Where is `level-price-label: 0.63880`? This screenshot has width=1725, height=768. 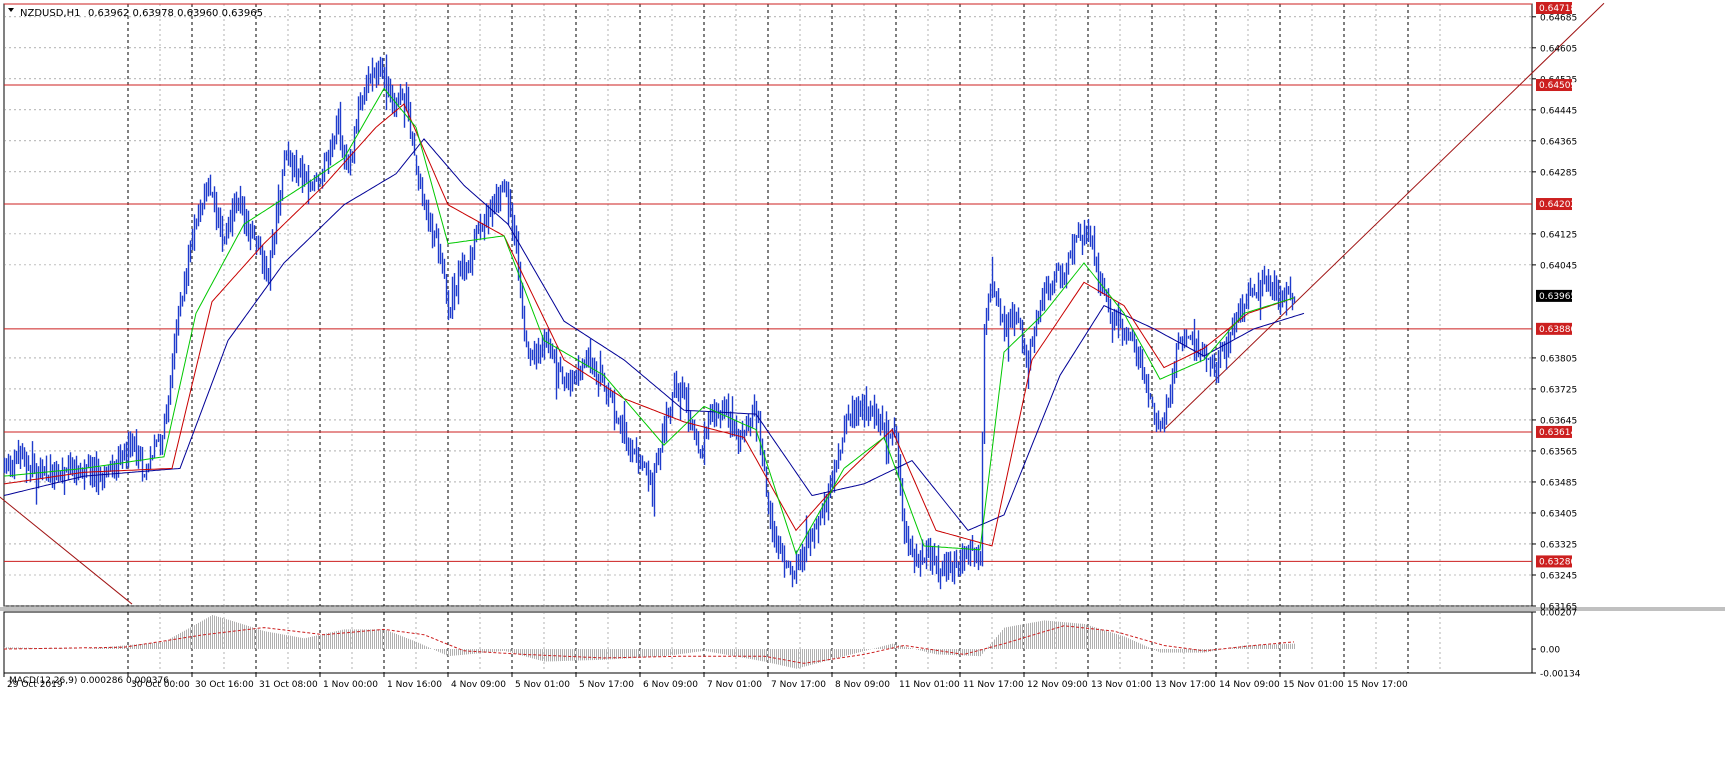
level-price-label: 0.63880 is located at coordinates (1557, 330).